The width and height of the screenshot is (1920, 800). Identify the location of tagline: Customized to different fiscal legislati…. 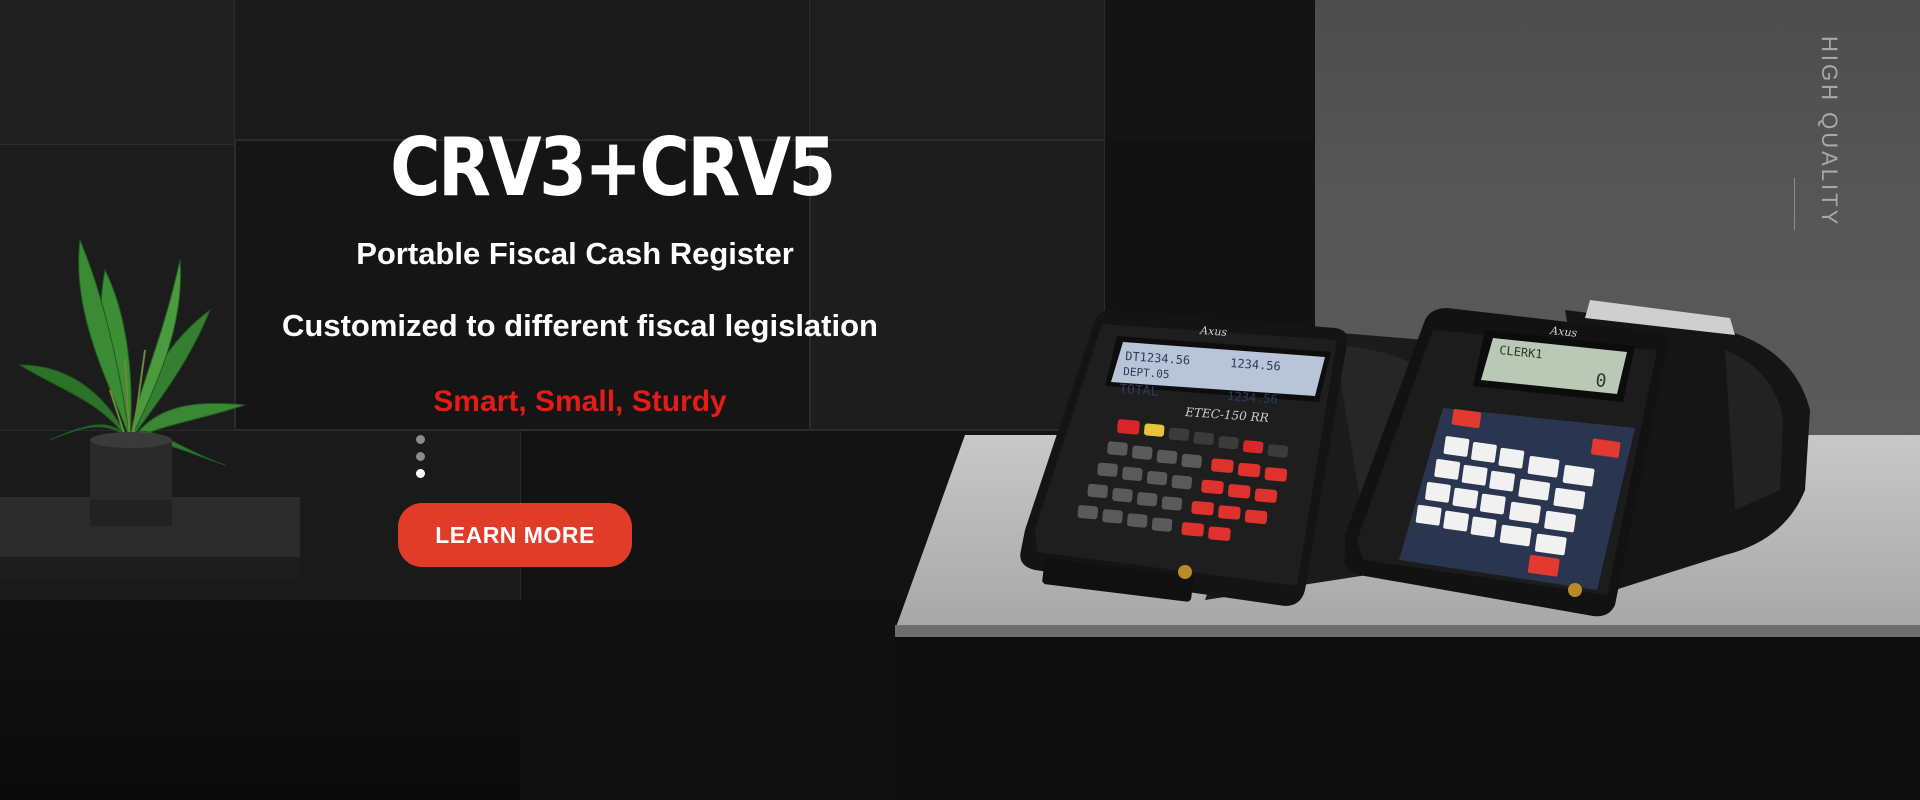
(580, 325).